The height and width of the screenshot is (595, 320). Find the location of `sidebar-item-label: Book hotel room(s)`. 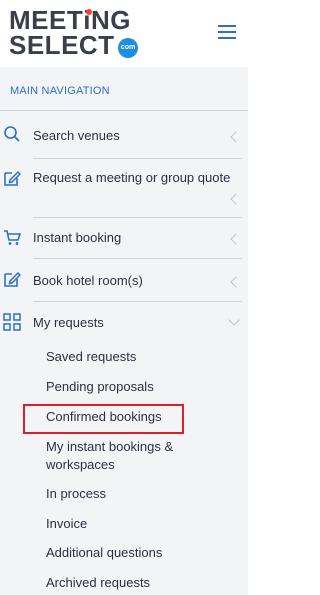

sidebar-item-label: Book hotel room(s) is located at coordinates (88, 280).